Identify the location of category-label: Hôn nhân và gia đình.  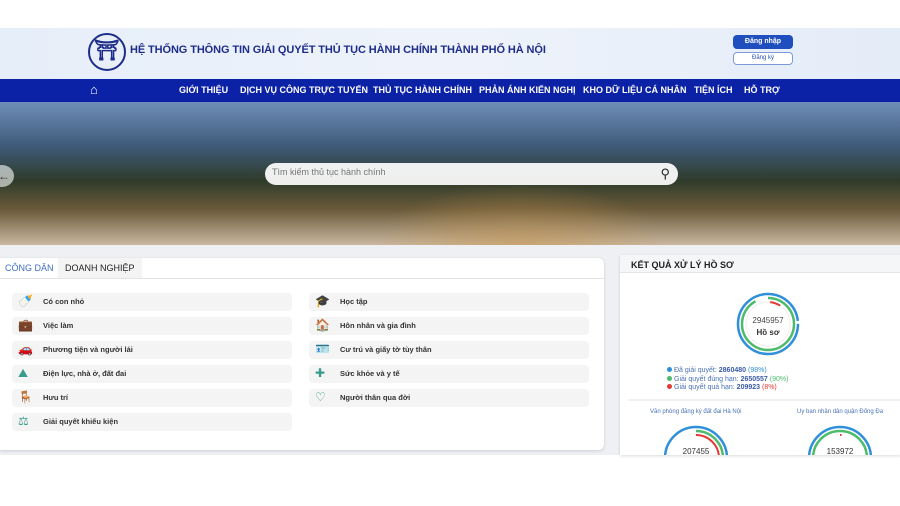
(378, 325).